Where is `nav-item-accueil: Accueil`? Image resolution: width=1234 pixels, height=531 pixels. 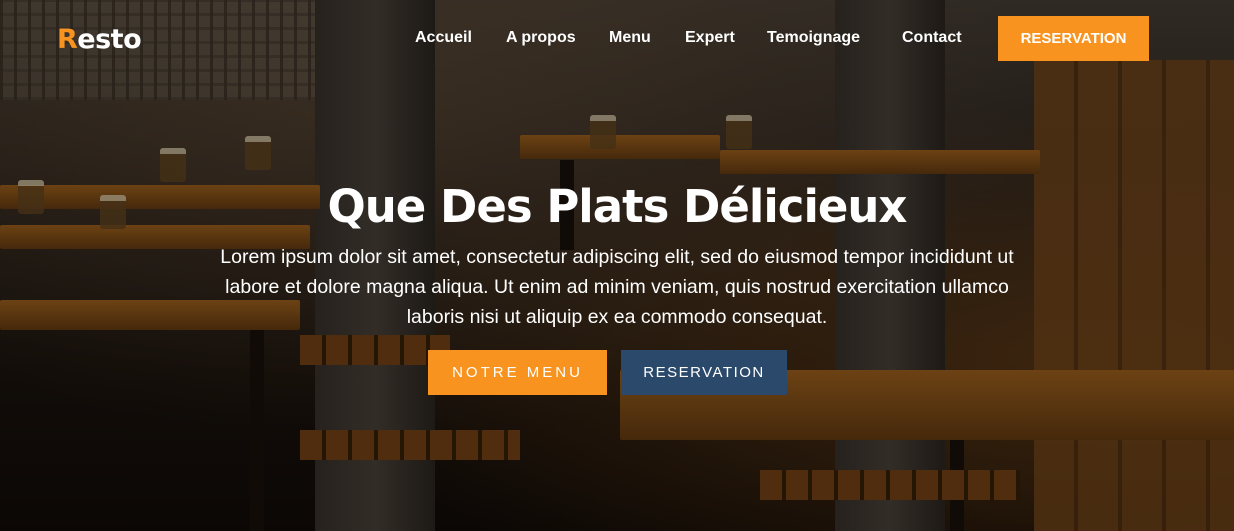 nav-item-accueil: Accueil is located at coordinates (443, 38).